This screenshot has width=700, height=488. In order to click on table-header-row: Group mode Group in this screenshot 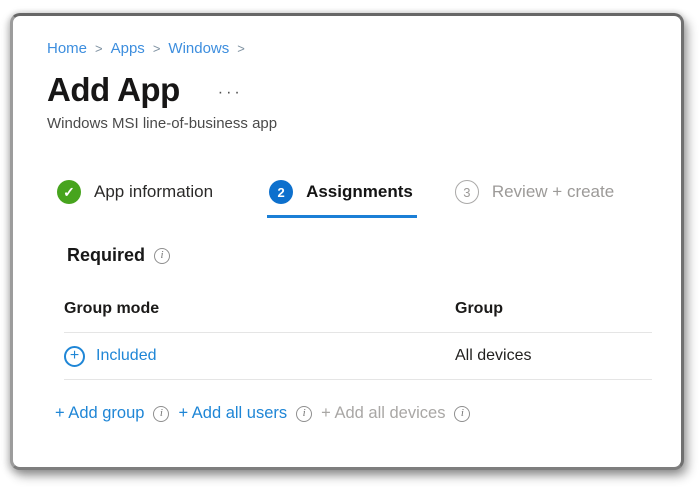, I will do `click(358, 316)`.